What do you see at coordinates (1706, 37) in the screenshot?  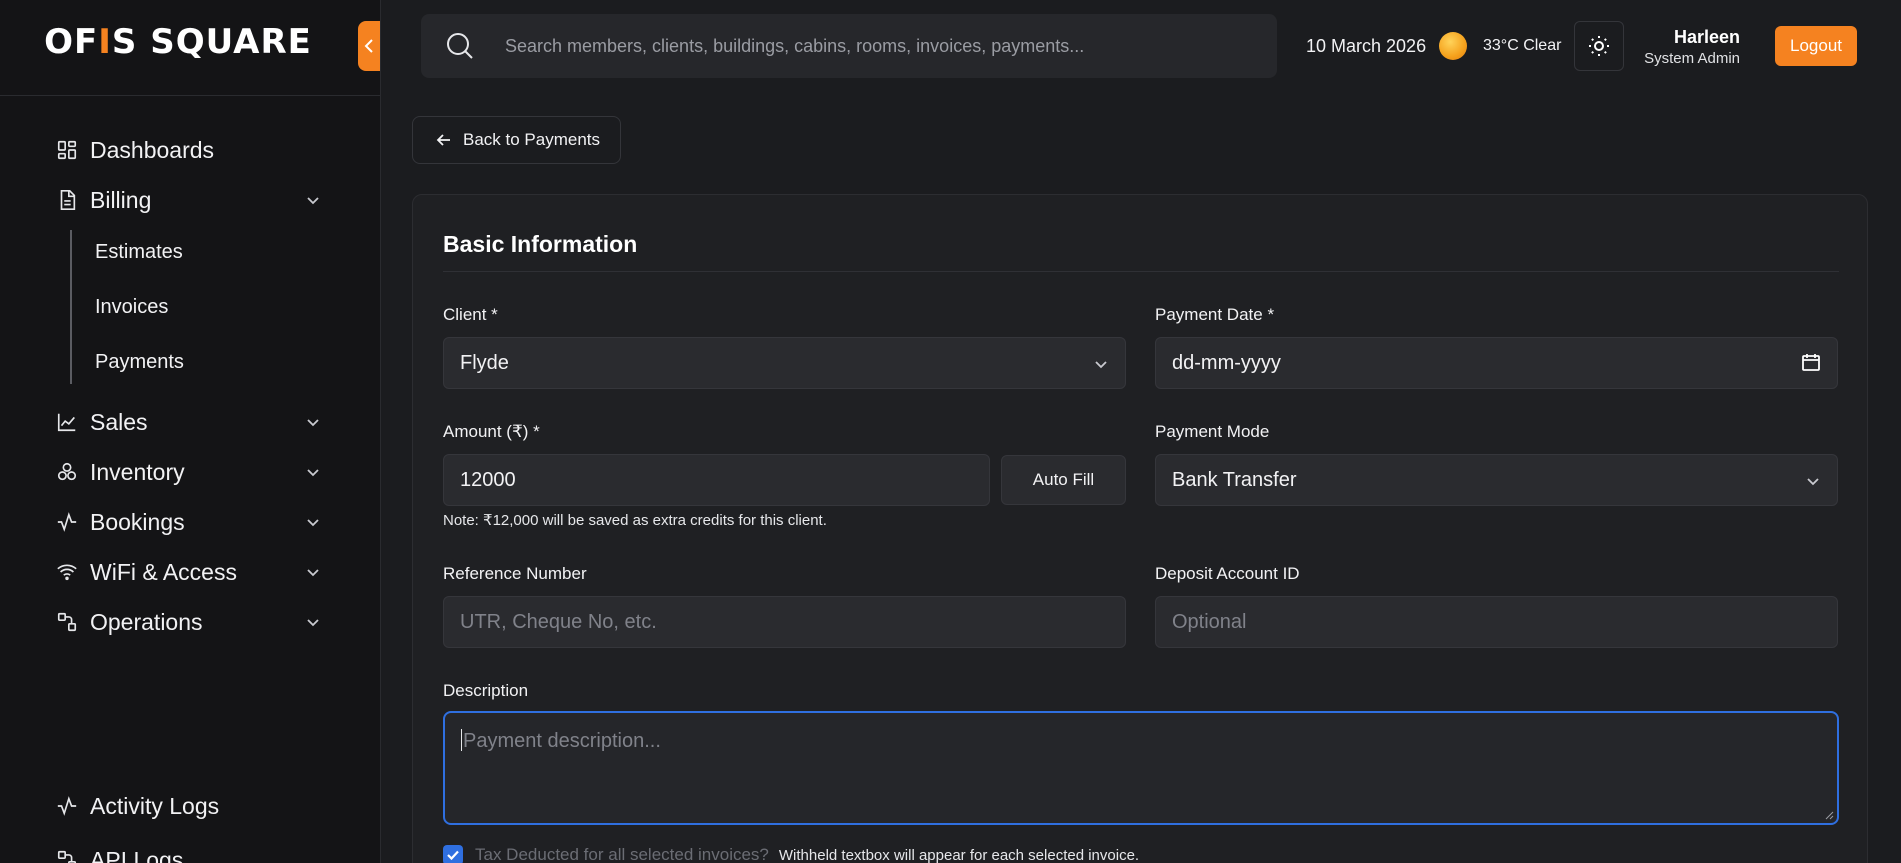 I see `user-name: Harleen` at bounding box center [1706, 37].